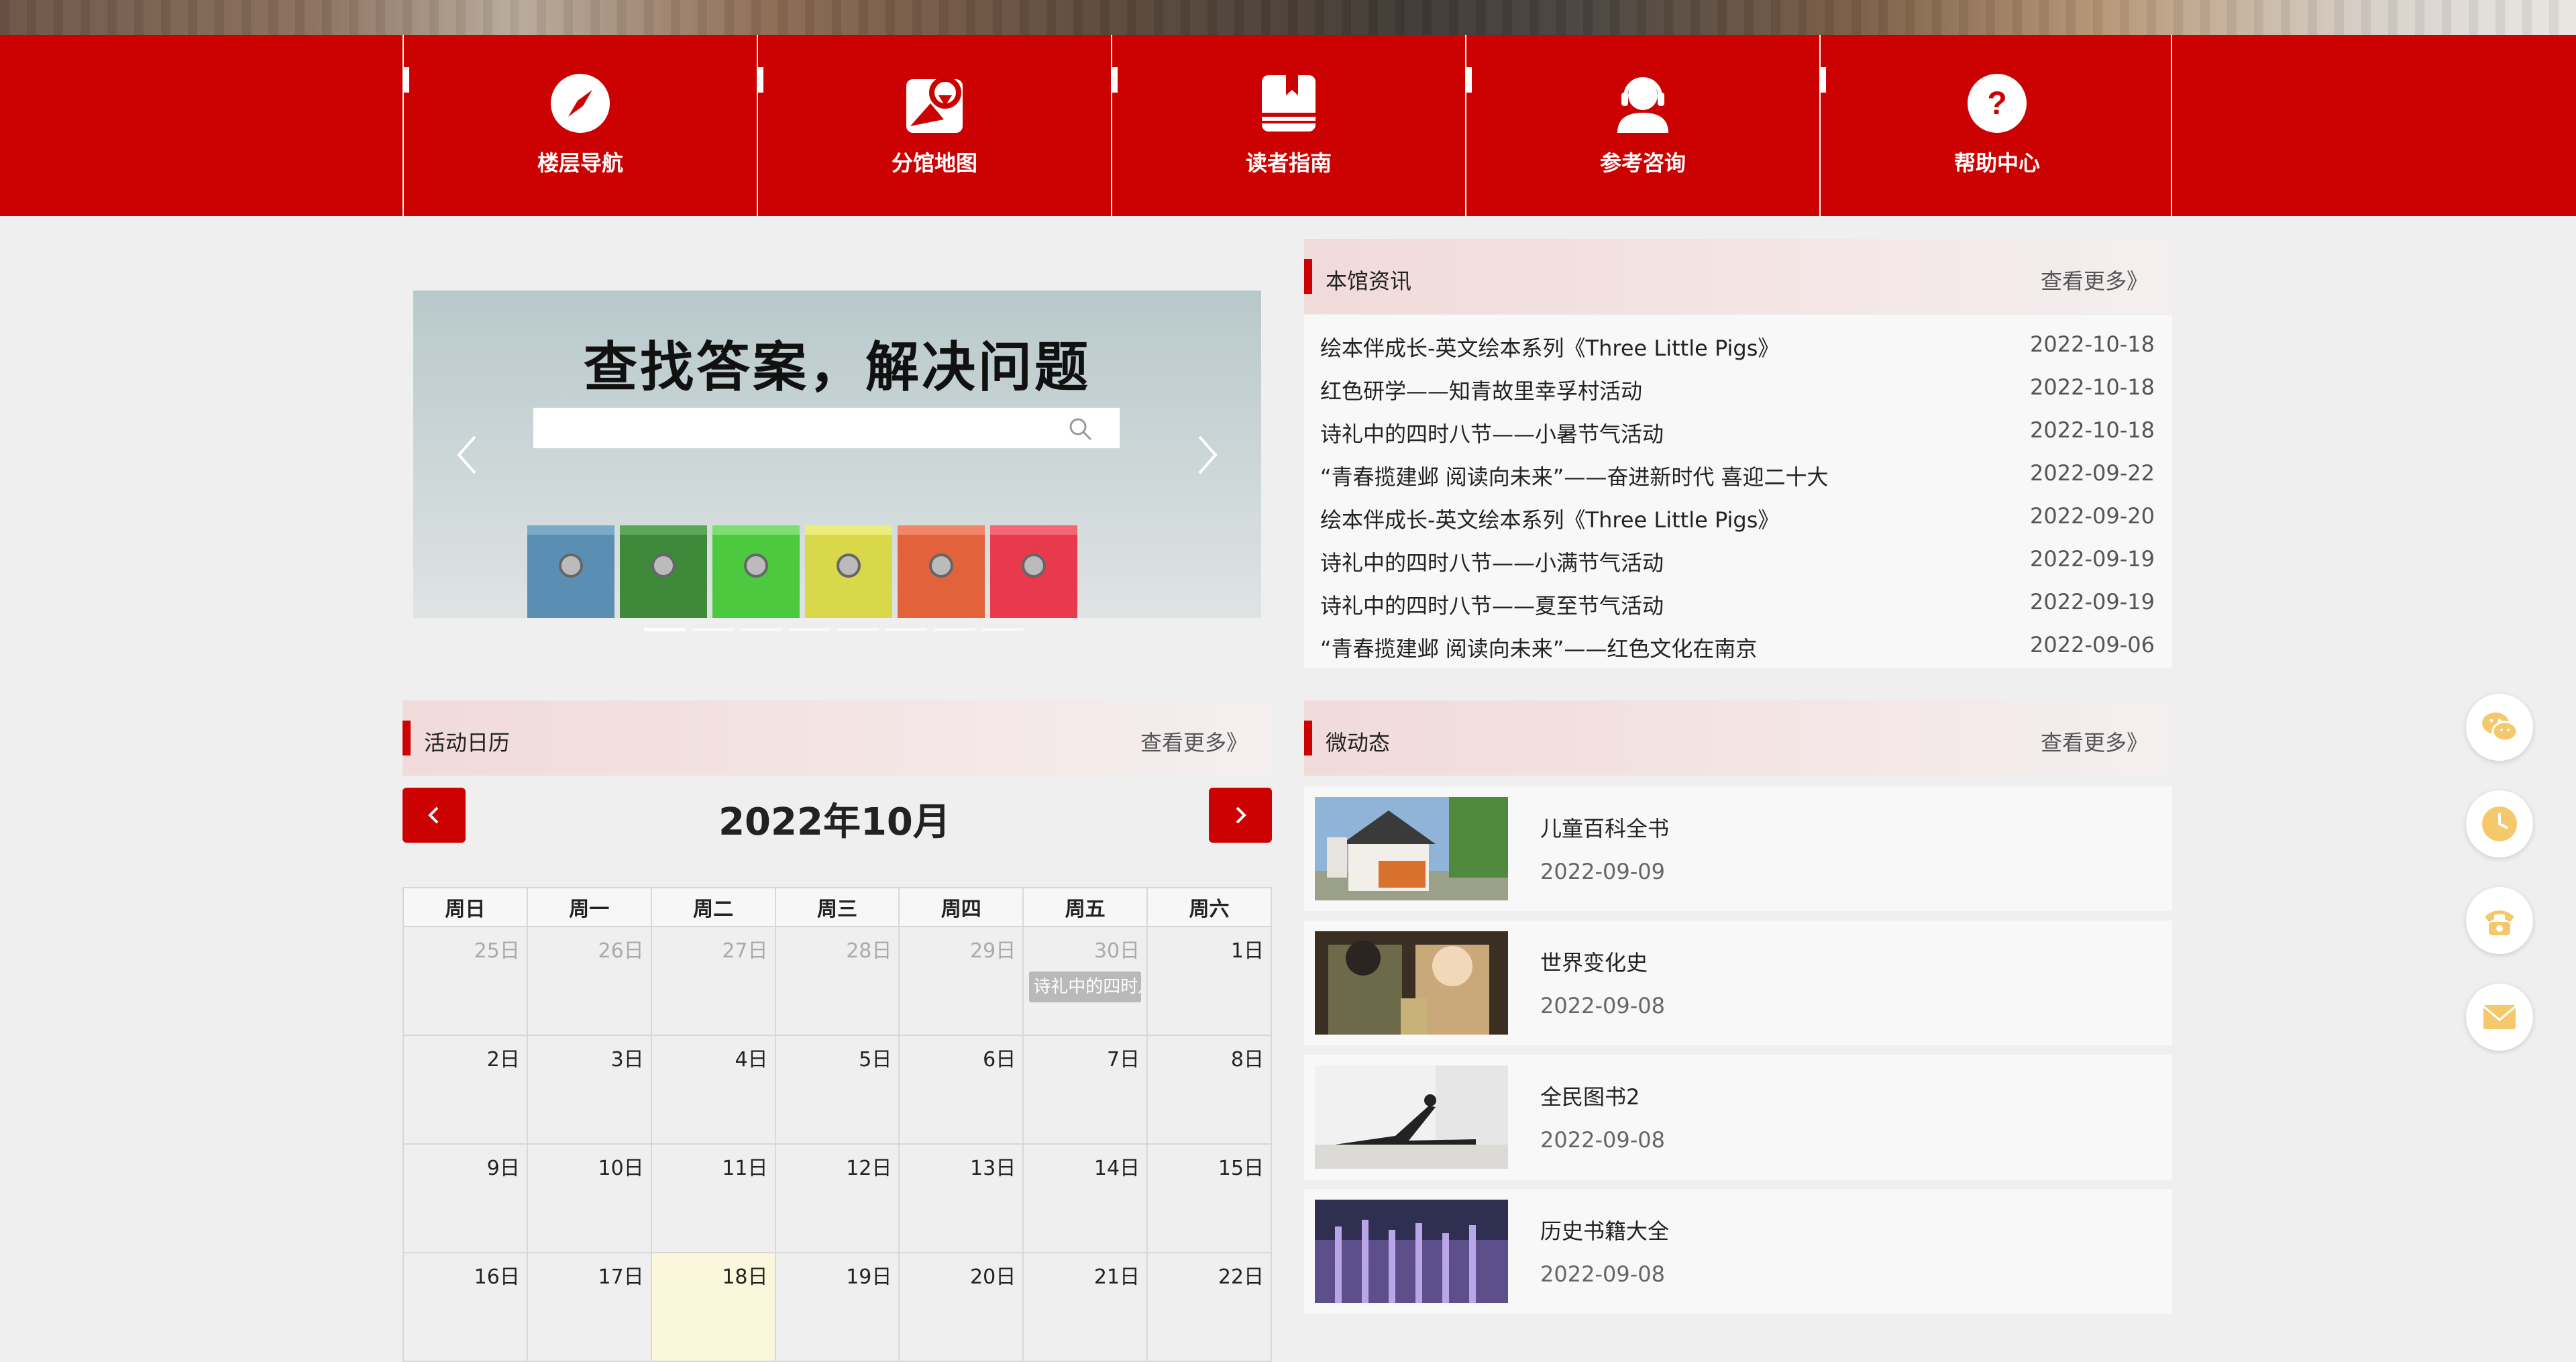 The width and height of the screenshot is (2576, 1362). Describe the element at coordinates (1997, 104) in the screenshot. I see `question-icon: ?` at that location.